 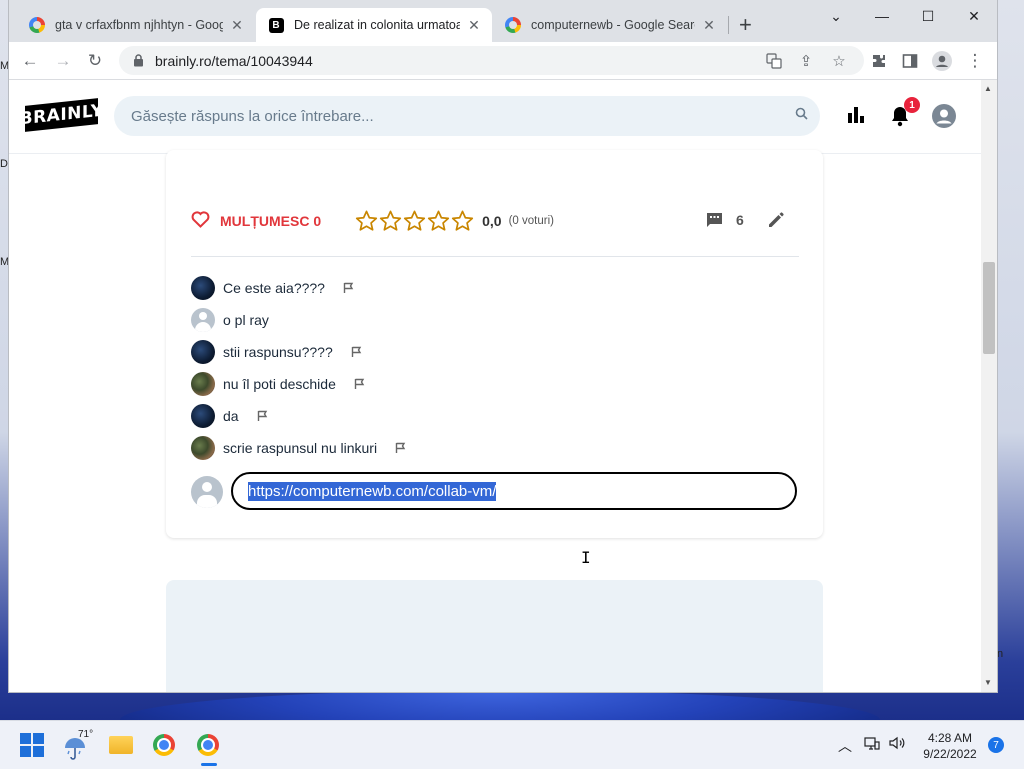 What do you see at coordinates (950, 746) in the screenshot?
I see `system-clock: 4:28 AM 9/22/2022` at bounding box center [950, 746].